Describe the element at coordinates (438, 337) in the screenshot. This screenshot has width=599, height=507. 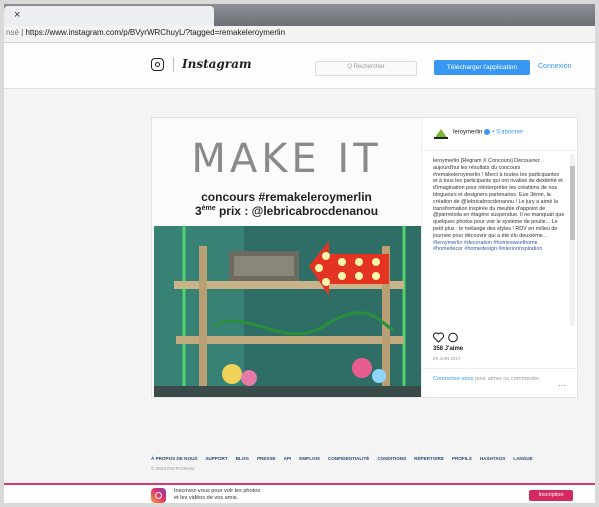
I see `like-heart-icon` at that location.